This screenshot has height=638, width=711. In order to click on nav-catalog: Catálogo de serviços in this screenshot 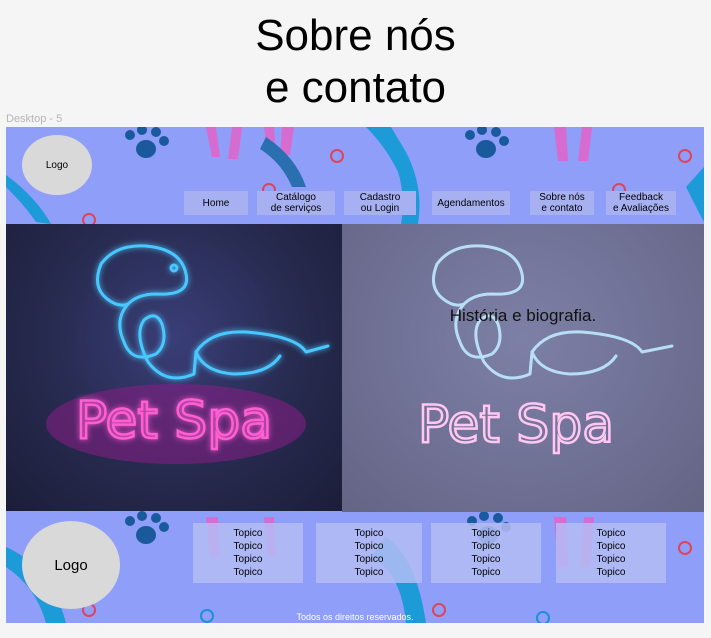, I will do `click(296, 203)`.